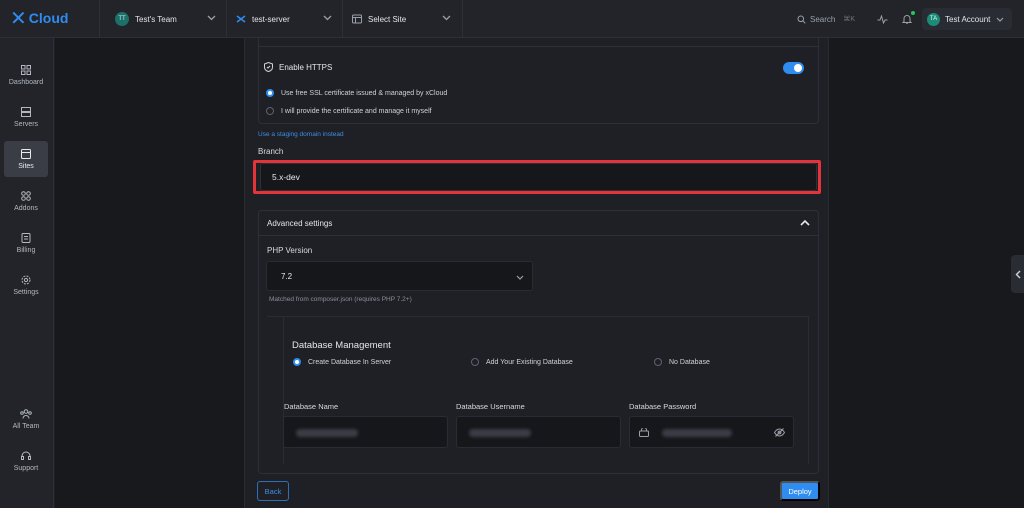 This screenshot has height=508, width=1024. I want to click on activity-button, so click(882, 19).